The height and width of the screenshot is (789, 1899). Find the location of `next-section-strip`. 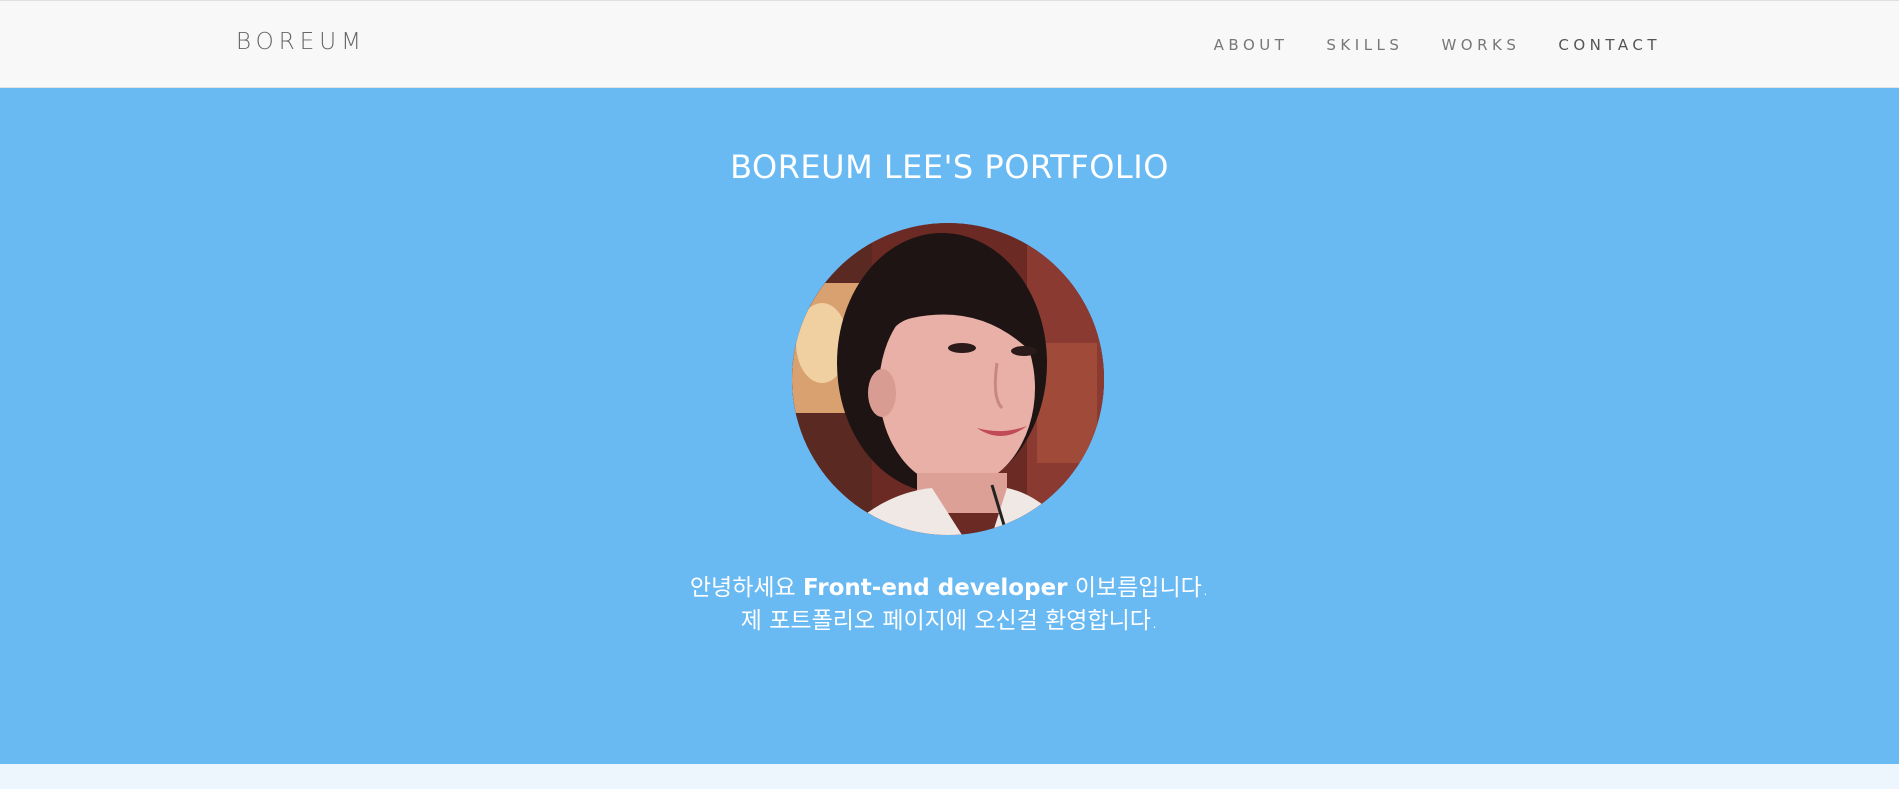

next-section-strip is located at coordinates (949, 776).